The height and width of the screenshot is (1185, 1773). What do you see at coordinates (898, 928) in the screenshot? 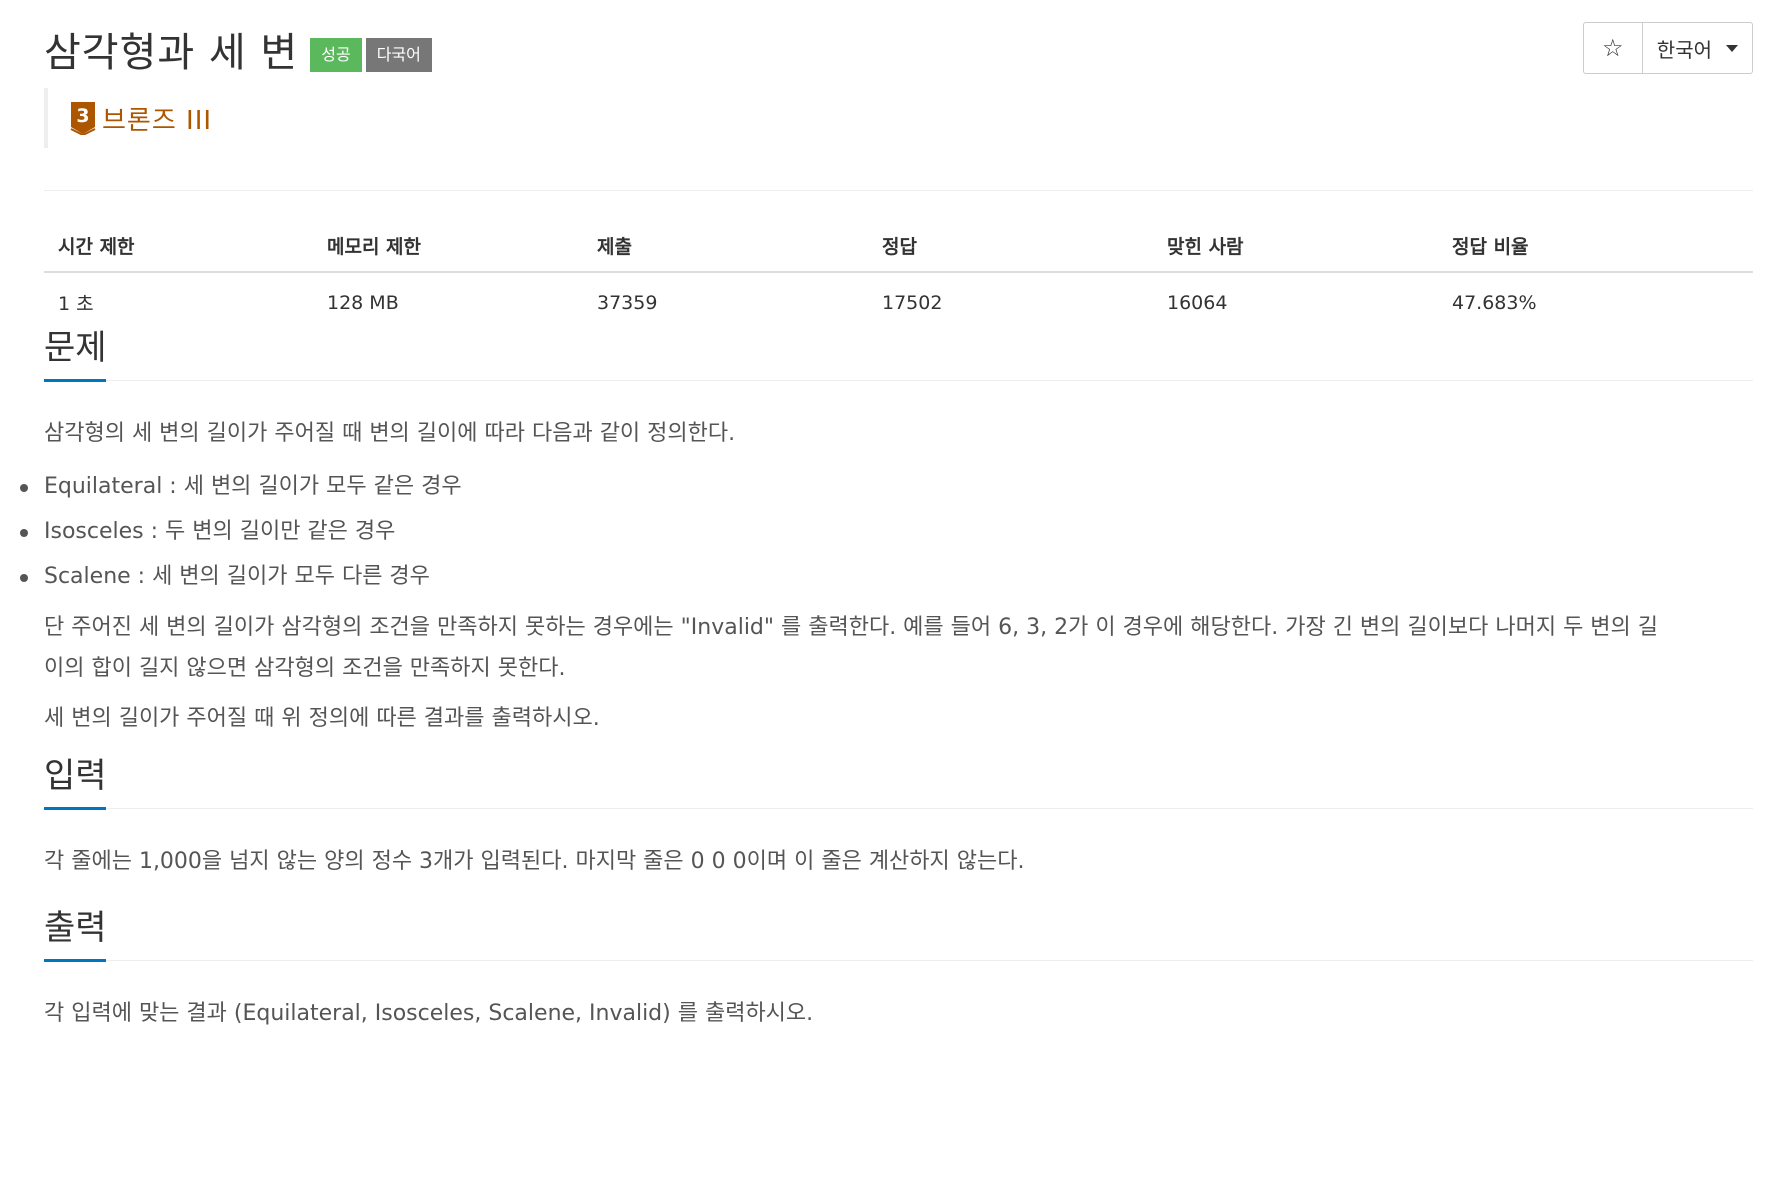
I see `section-header: 출력` at bounding box center [898, 928].